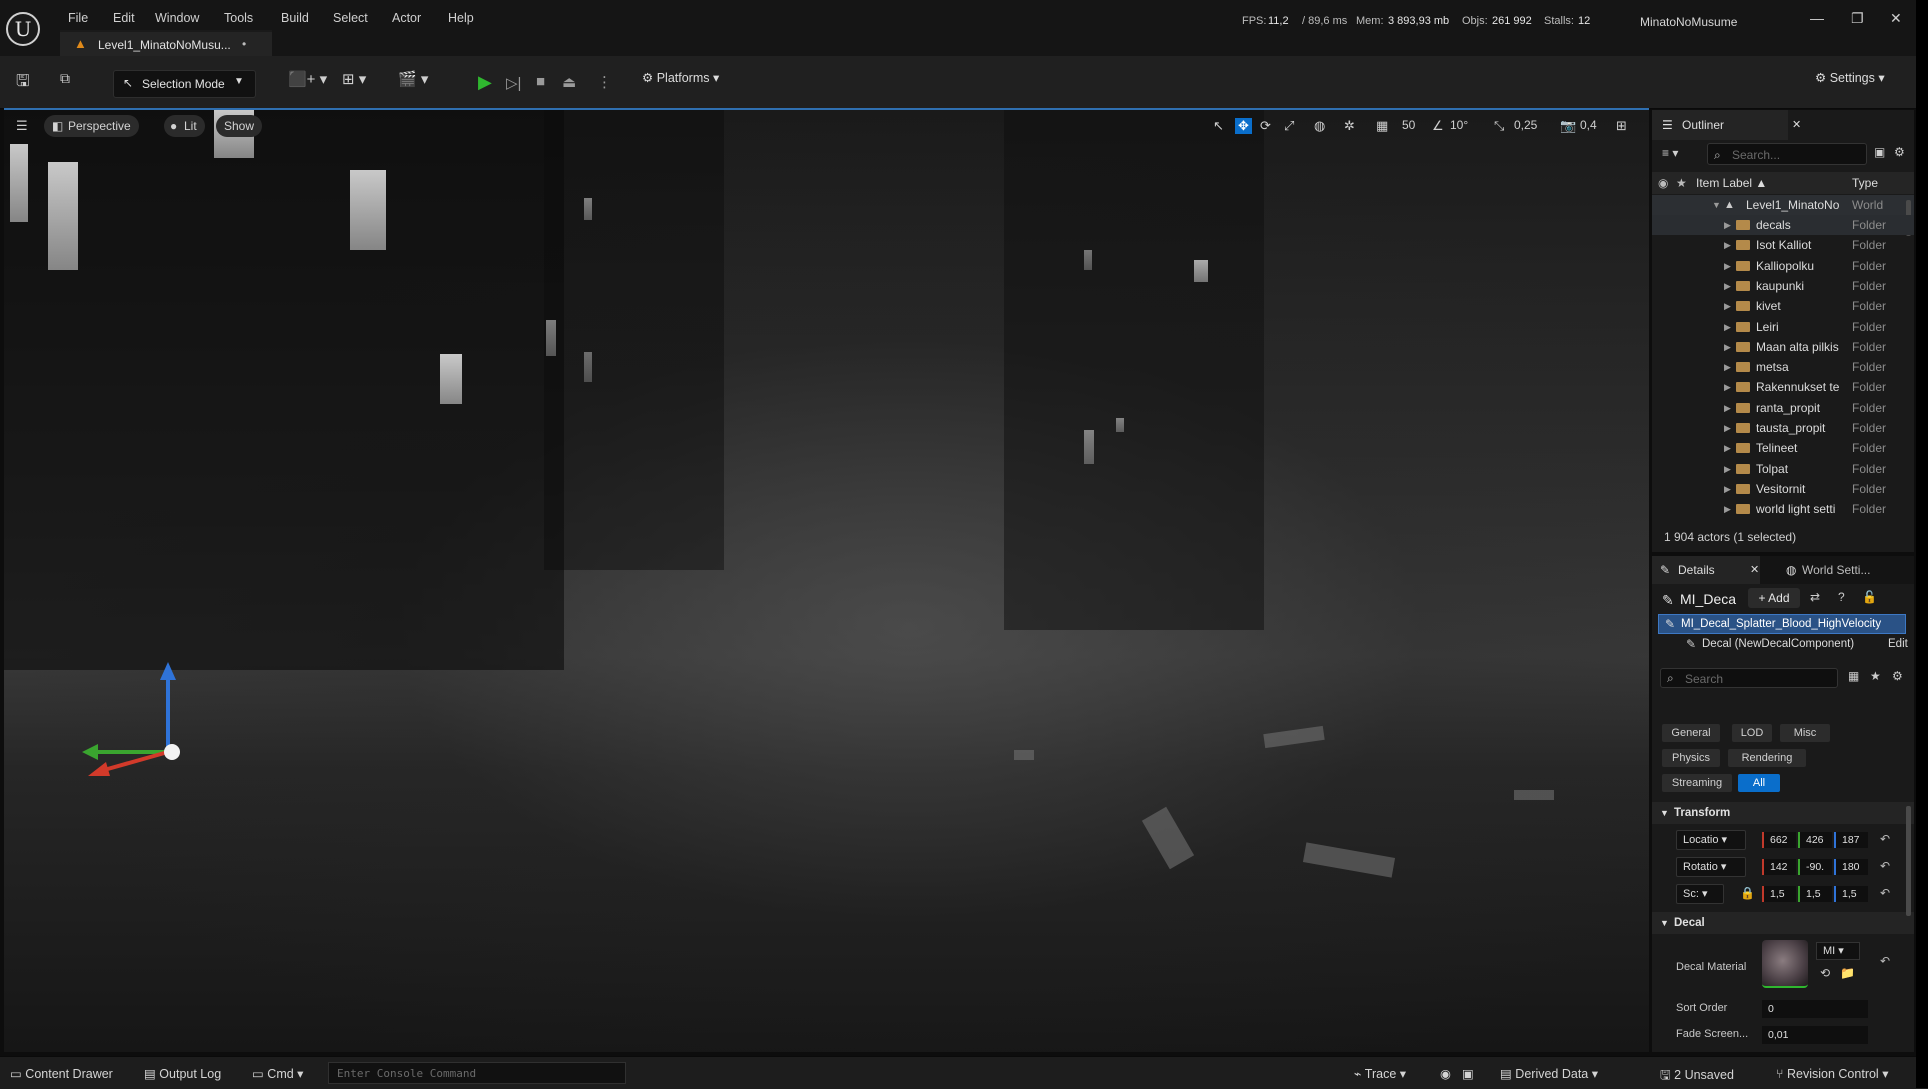 The height and width of the screenshot is (1089, 1928). What do you see at coordinates (1796, 124) in the screenshot?
I see `close-tab-icon: ✕` at bounding box center [1796, 124].